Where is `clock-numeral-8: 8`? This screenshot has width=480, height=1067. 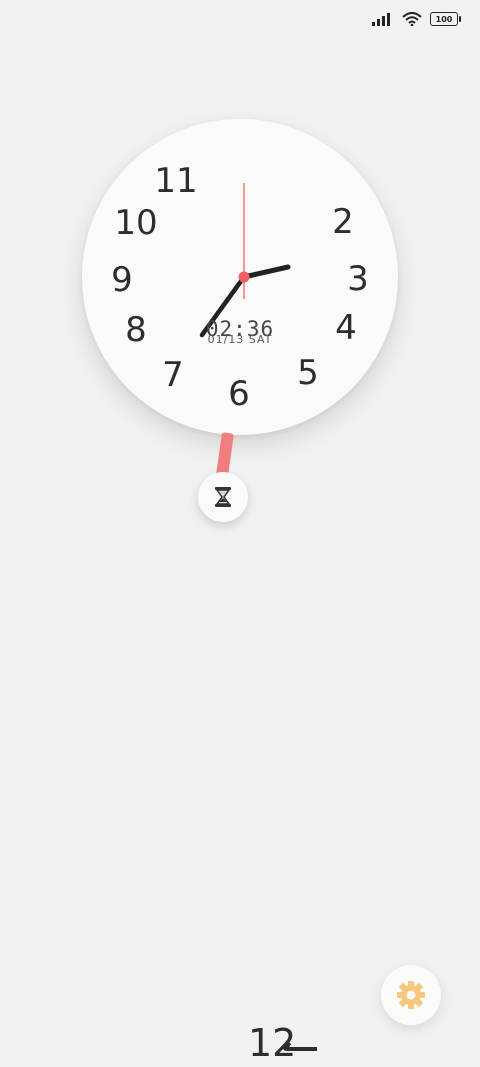 clock-numeral-8: 8 is located at coordinates (136, 330).